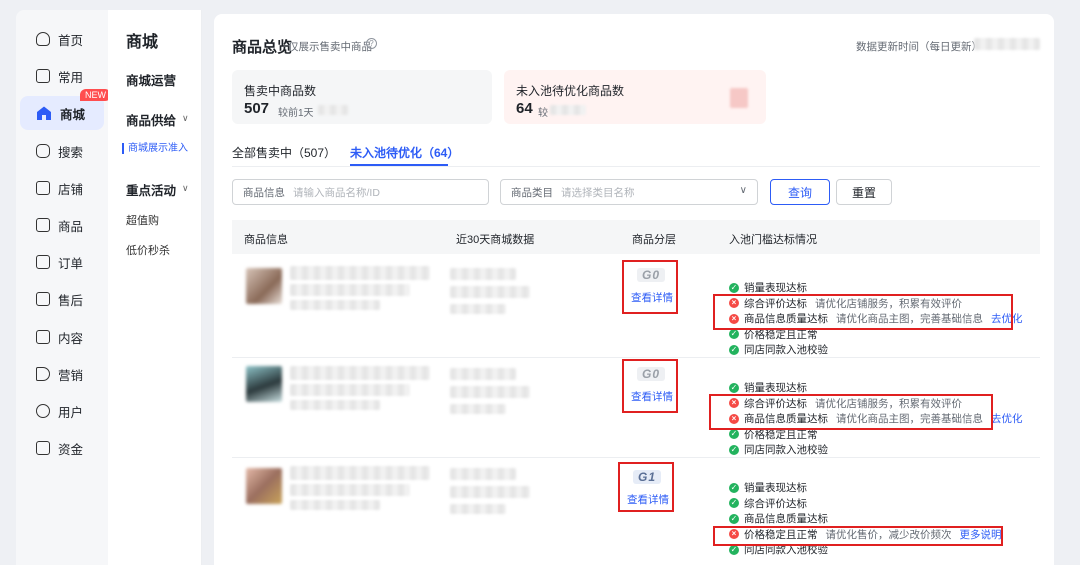 This screenshot has width=1080, height=565. I want to click on page-title: 商品总览, so click(262, 47).